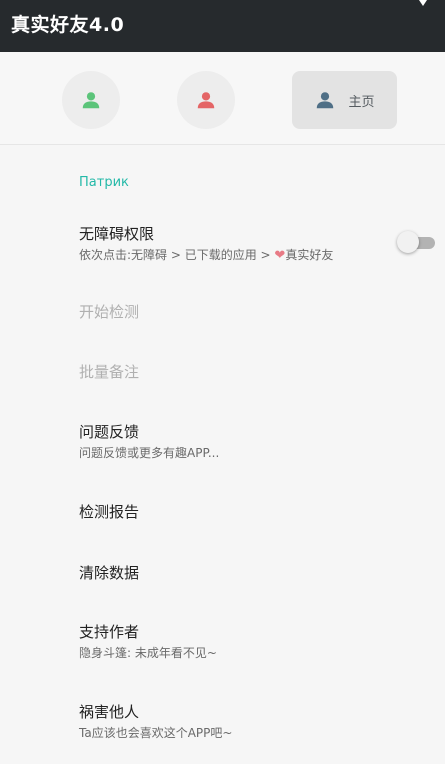 This screenshot has width=445, height=764. I want to click on setting-accessibility-title: 无障碍权限, so click(117, 234).